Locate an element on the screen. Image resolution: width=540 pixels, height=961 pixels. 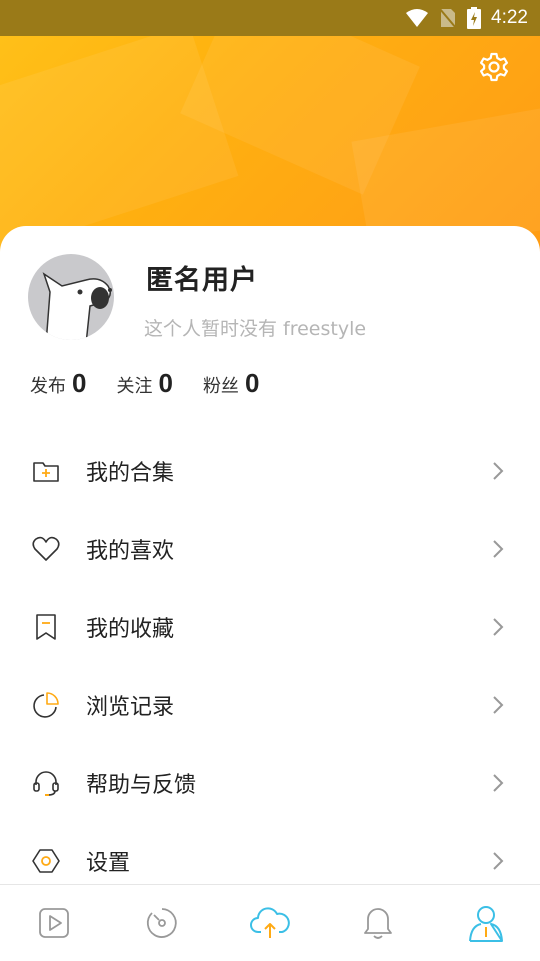
stat-posts-label: 发布 is located at coordinates (48, 386).